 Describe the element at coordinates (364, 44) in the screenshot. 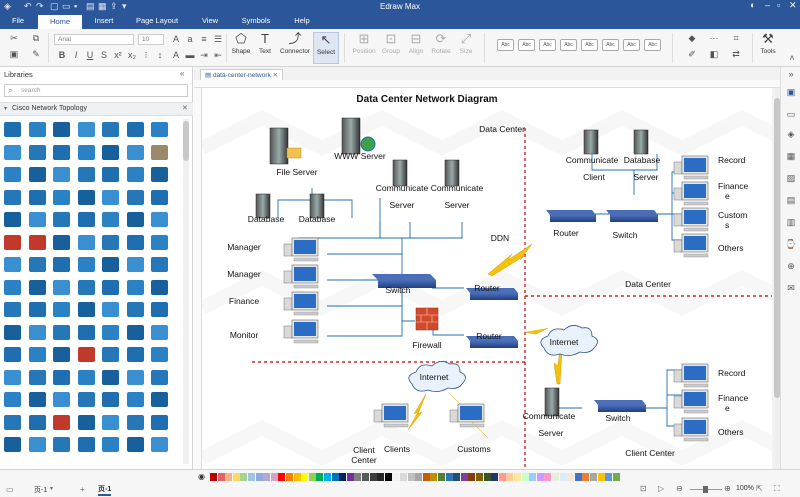

I see `position-button: ⊞ Position` at that location.